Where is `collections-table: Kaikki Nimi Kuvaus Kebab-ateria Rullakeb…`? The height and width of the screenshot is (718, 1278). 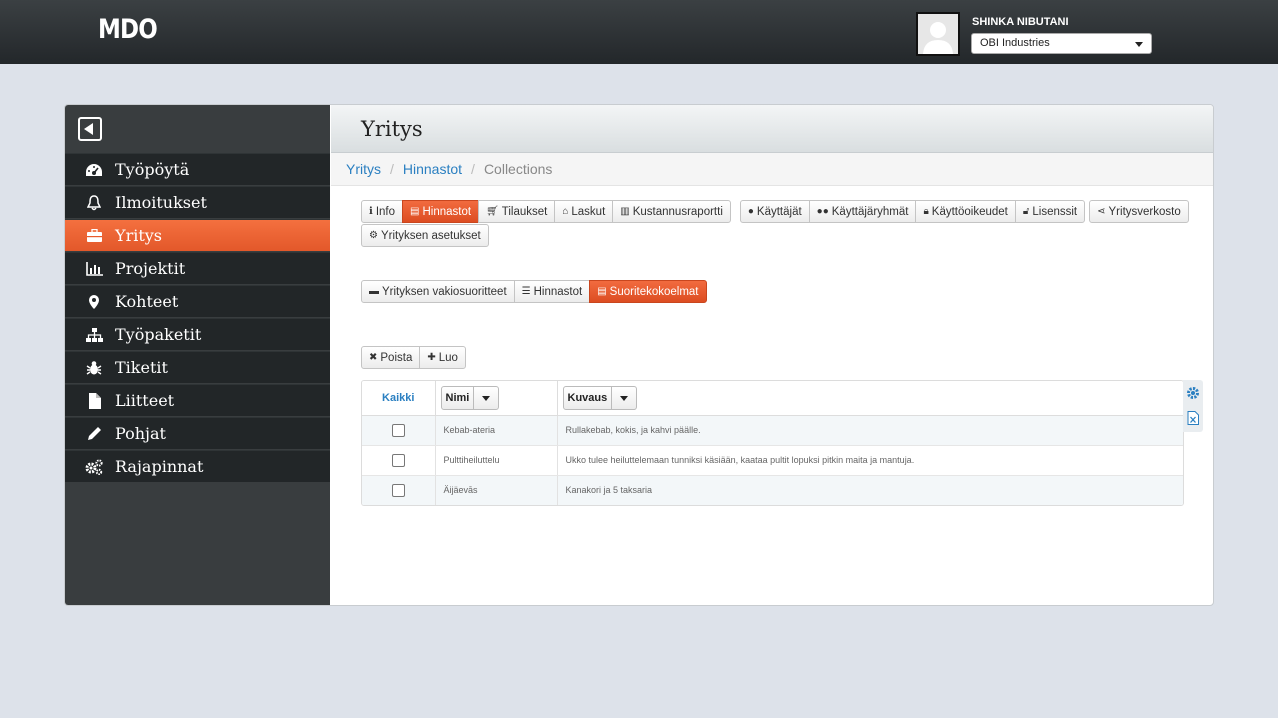
collections-table: Kaikki Nimi Kuvaus Kebab-ateria Rullakeb… is located at coordinates (772, 443).